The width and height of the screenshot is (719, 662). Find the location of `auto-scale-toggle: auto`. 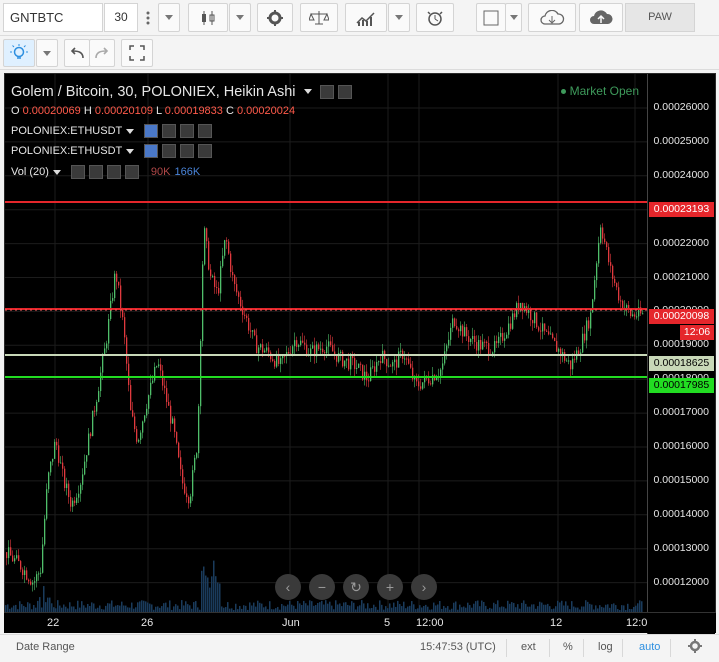

auto-scale-toggle: auto is located at coordinates (649, 647).